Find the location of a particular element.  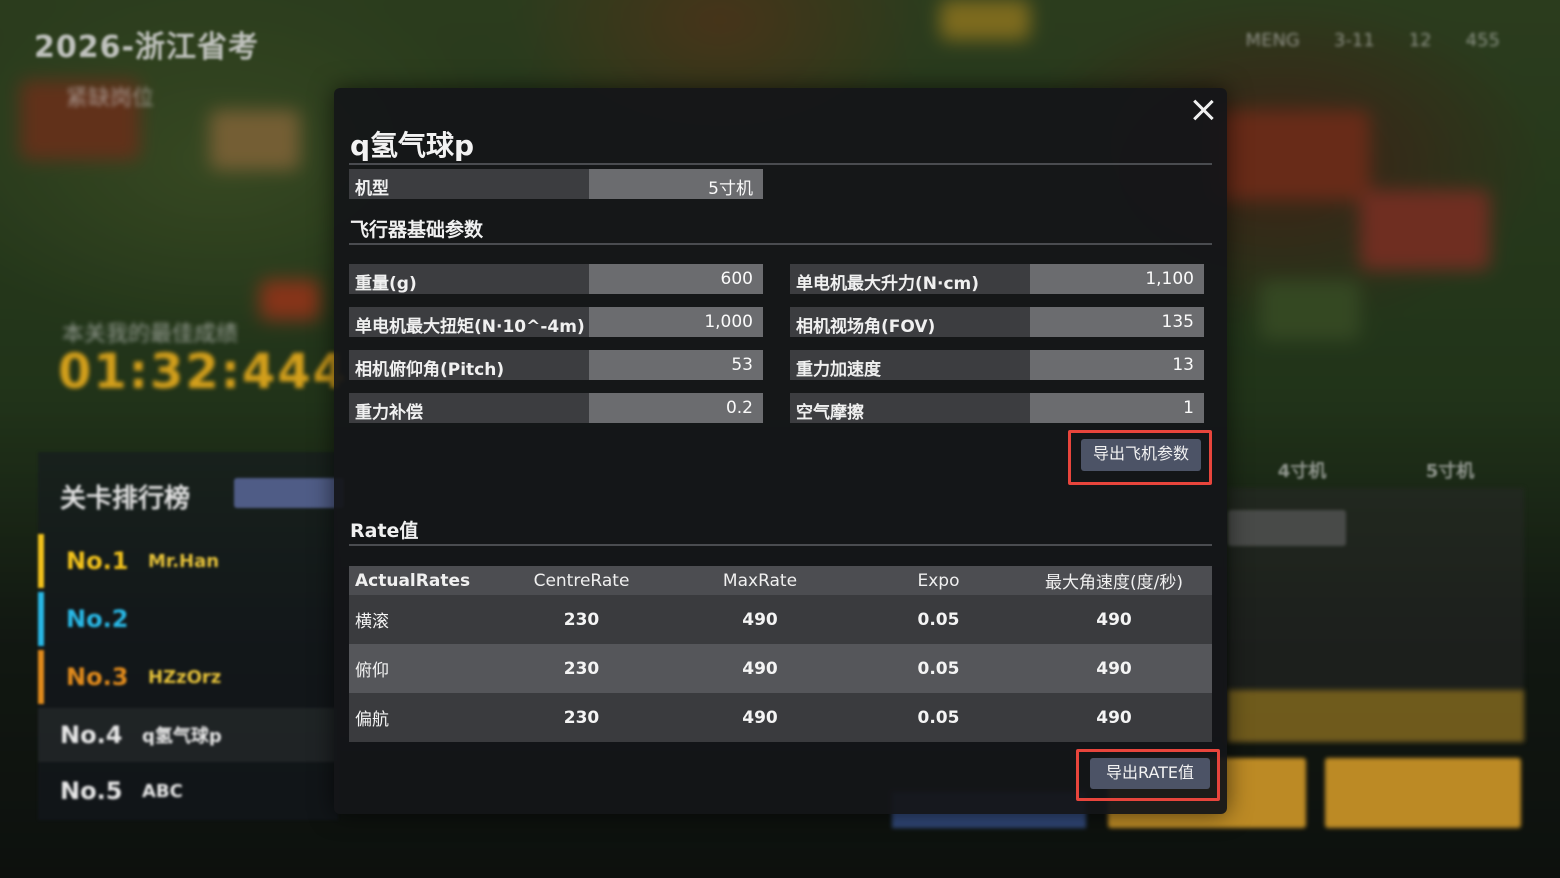

param-label: 单电机最大升力(N·cm) is located at coordinates (910, 279).